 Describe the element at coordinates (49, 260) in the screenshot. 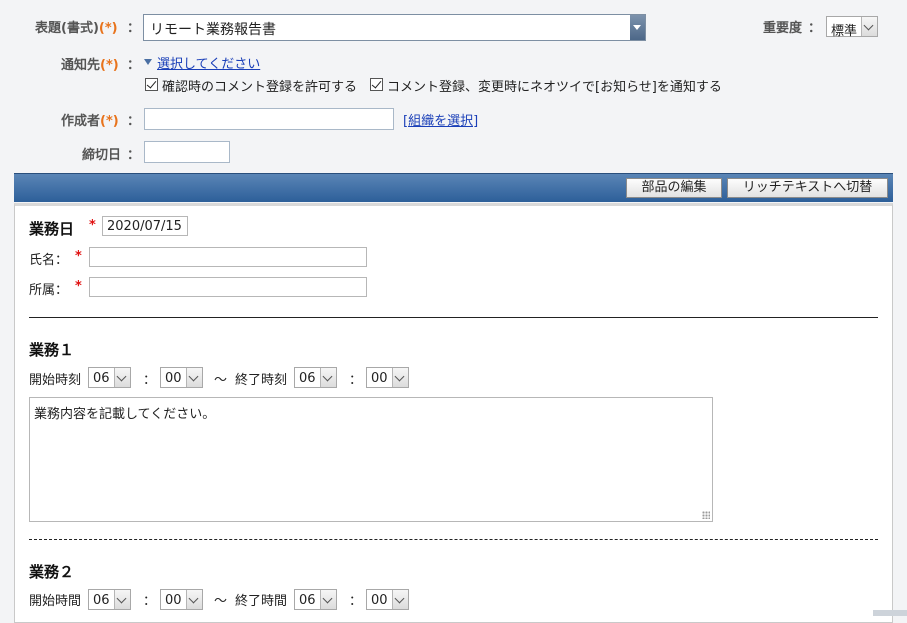

I see `name-label: 氏名：` at that location.